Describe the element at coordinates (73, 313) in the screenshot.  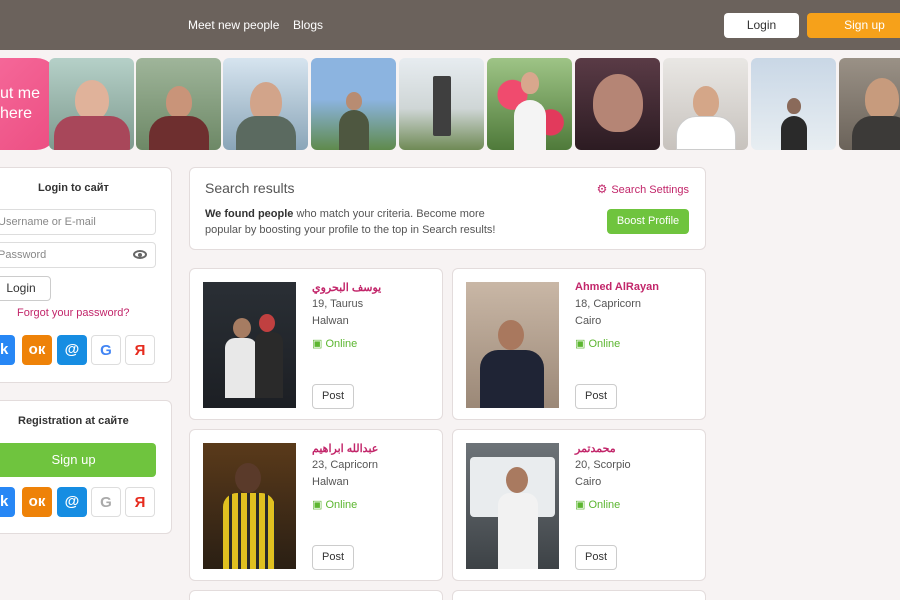
I see `forgot-password-link: Forgot your password?` at that location.